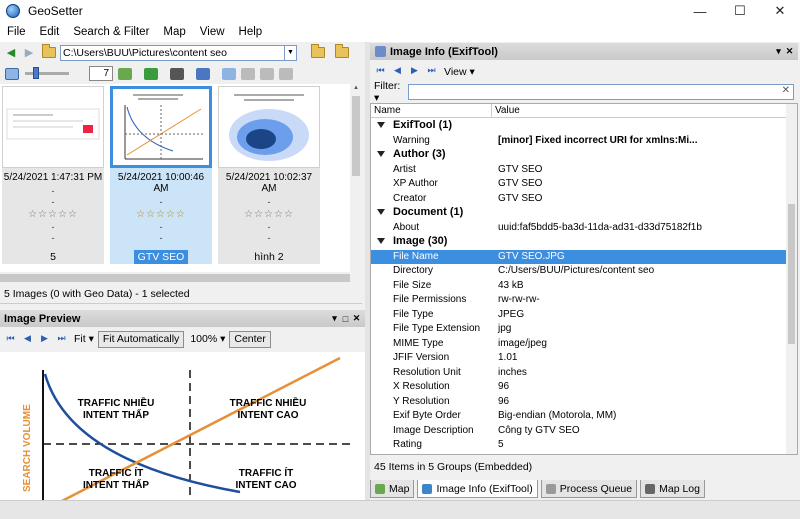 This screenshot has height=519, width=800. I want to click on thumbnail-horizontal-scrollbar, so click(175, 278).